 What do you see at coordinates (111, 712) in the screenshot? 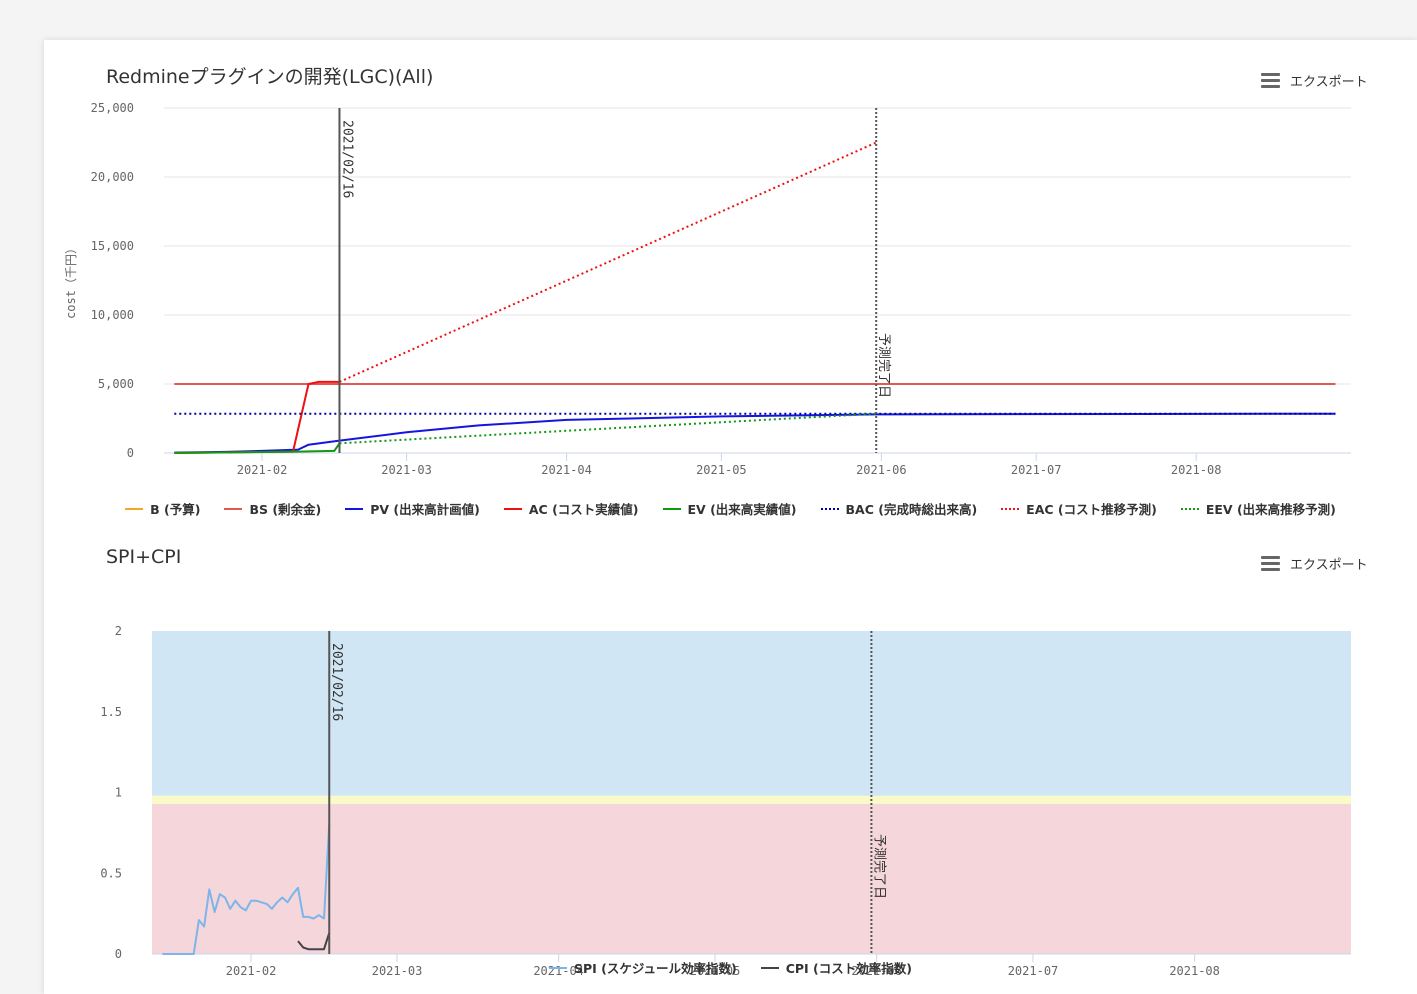
I see `y-tick-label: 1.5` at bounding box center [111, 712].